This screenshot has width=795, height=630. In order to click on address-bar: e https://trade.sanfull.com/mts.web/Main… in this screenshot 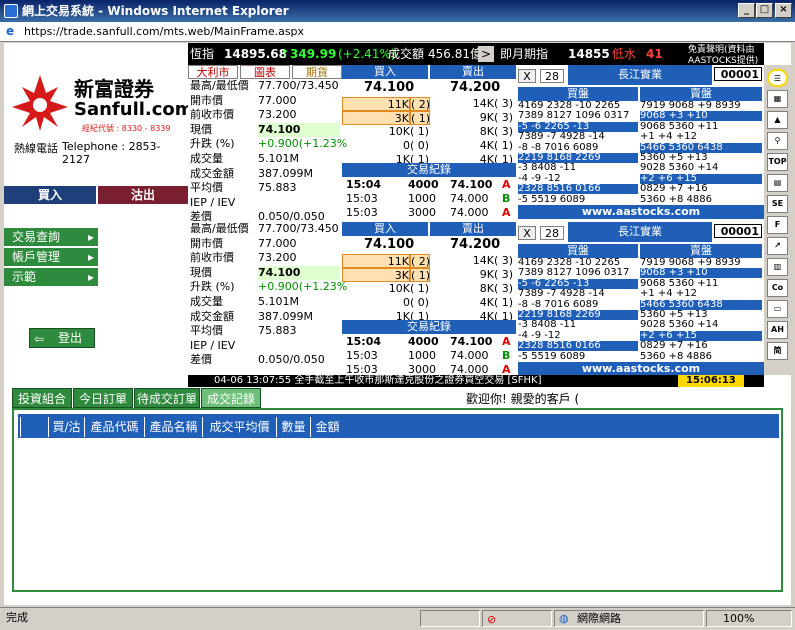, I will do `click(397, 32)`.